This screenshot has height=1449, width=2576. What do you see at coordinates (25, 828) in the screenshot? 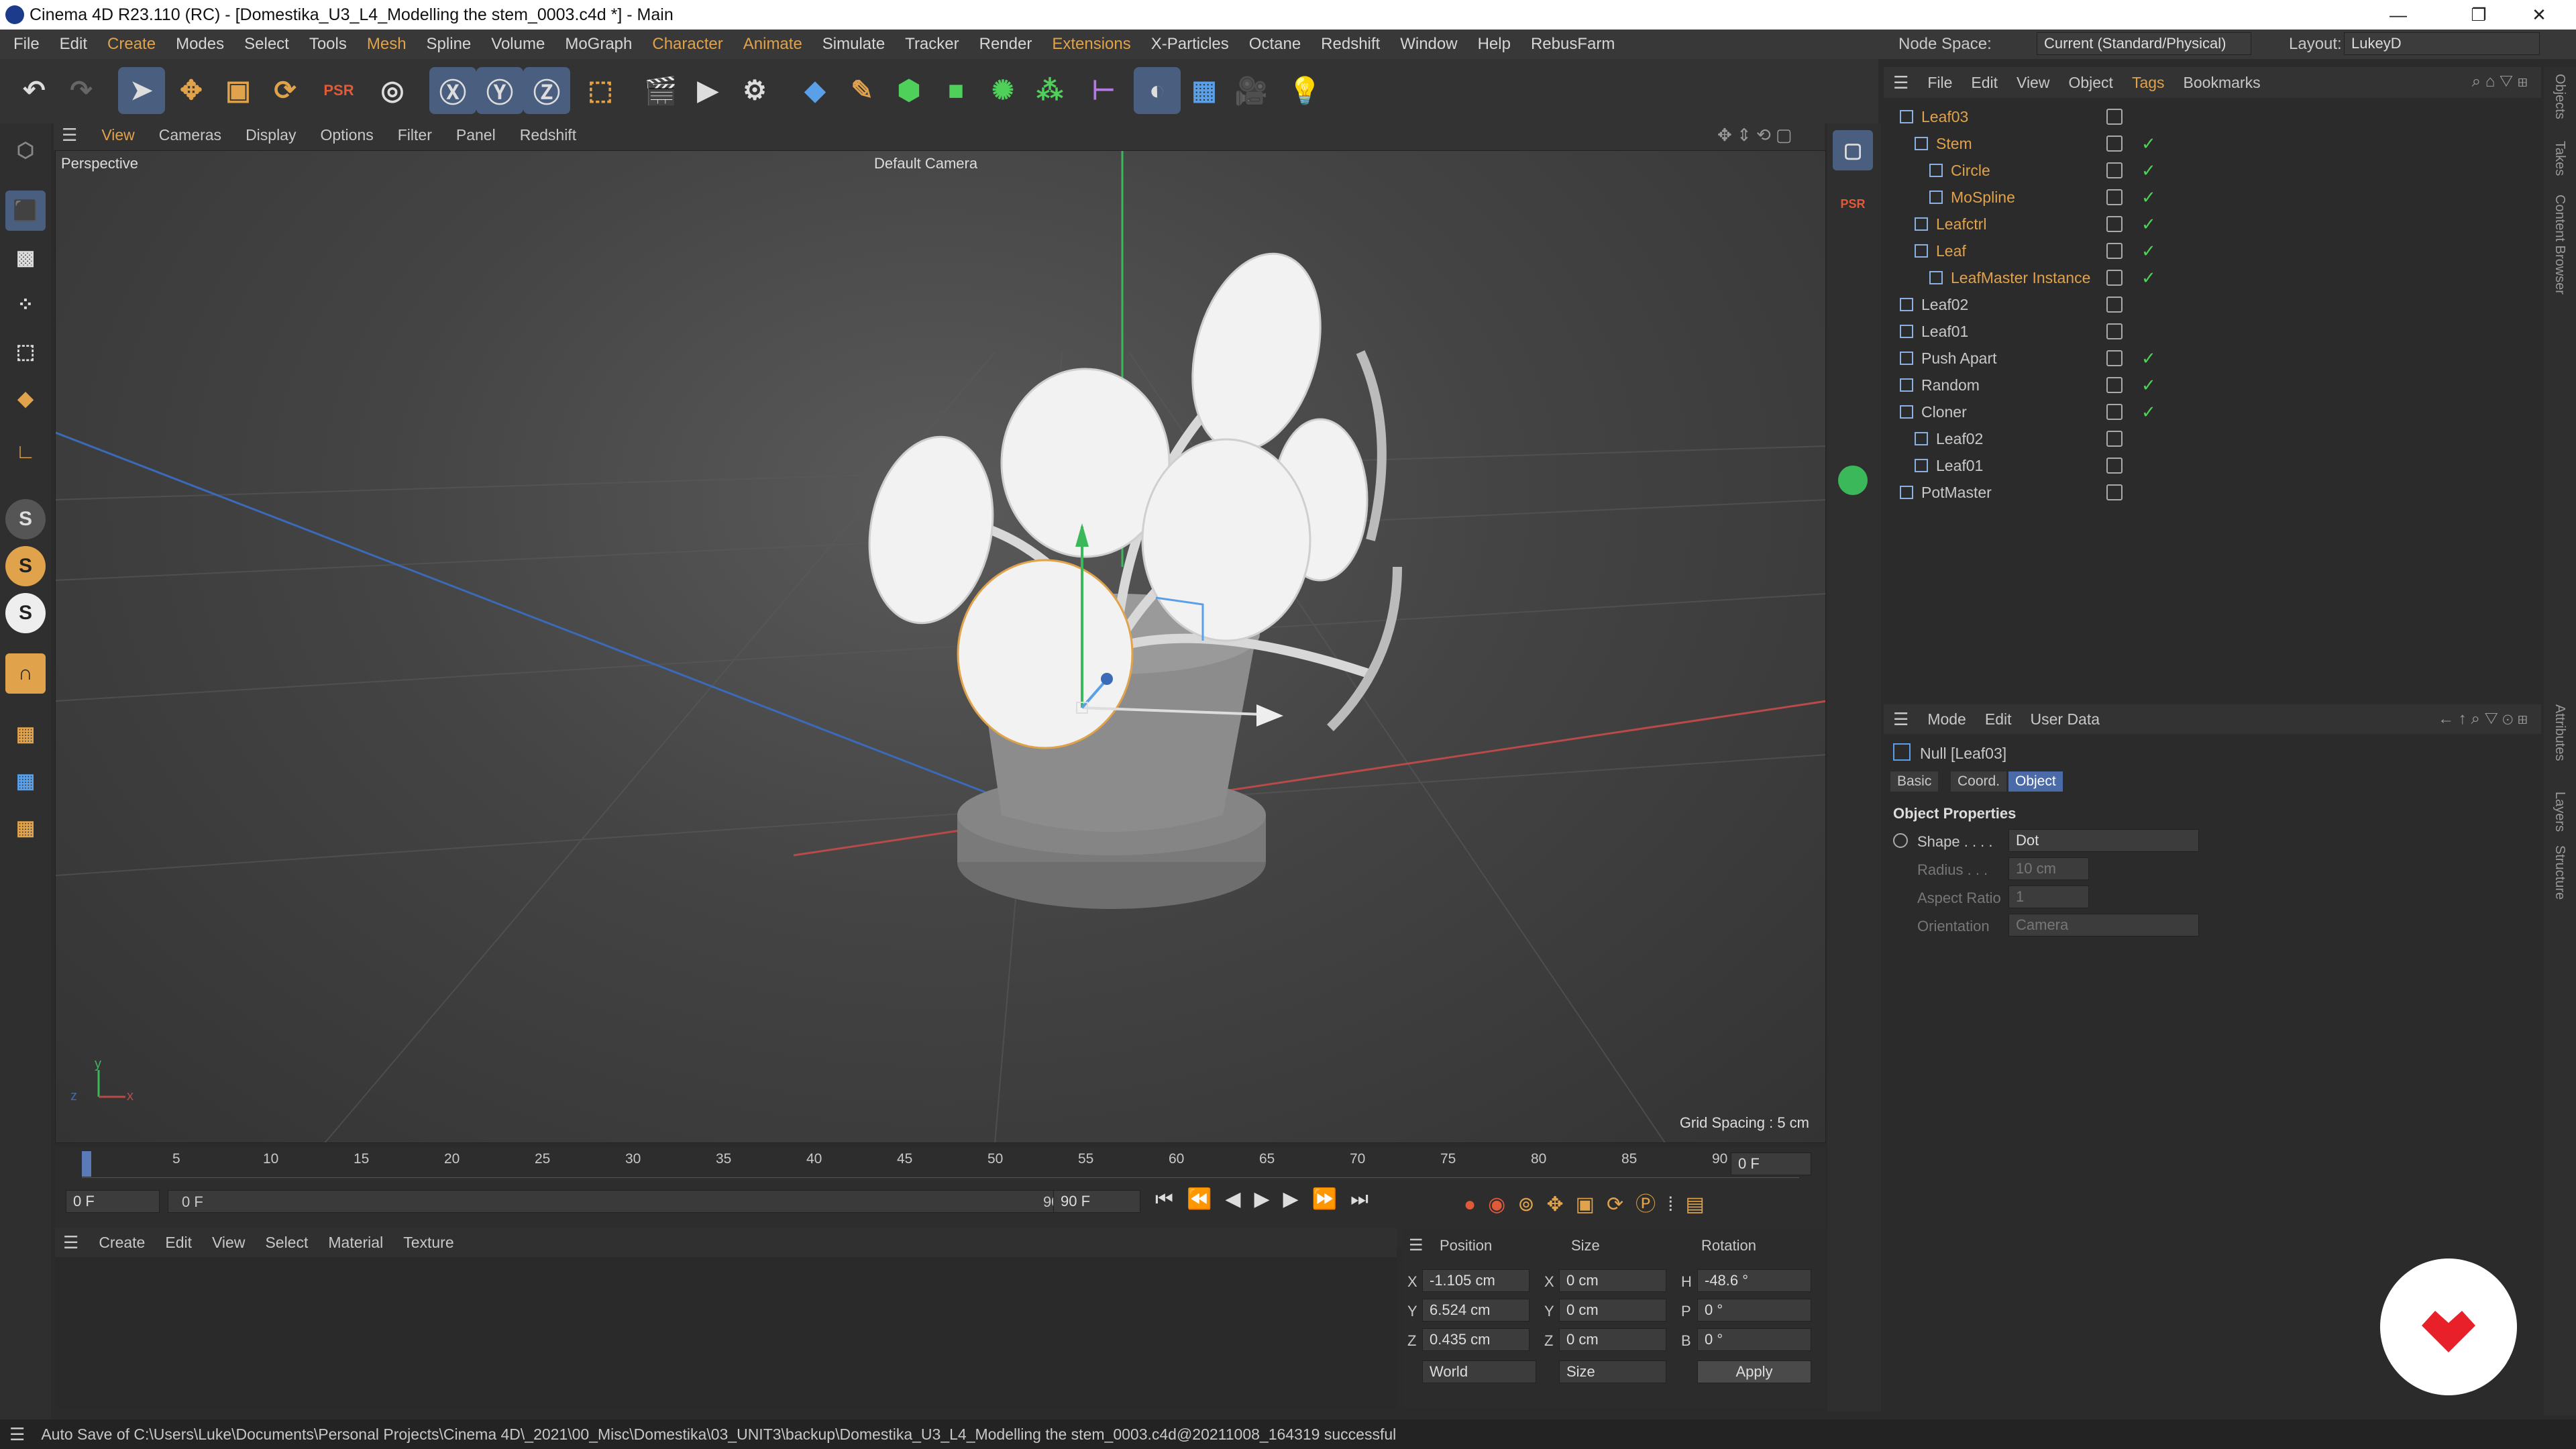
I see `planar-workplane-icon: ▦` at bounding box center [25, 828].